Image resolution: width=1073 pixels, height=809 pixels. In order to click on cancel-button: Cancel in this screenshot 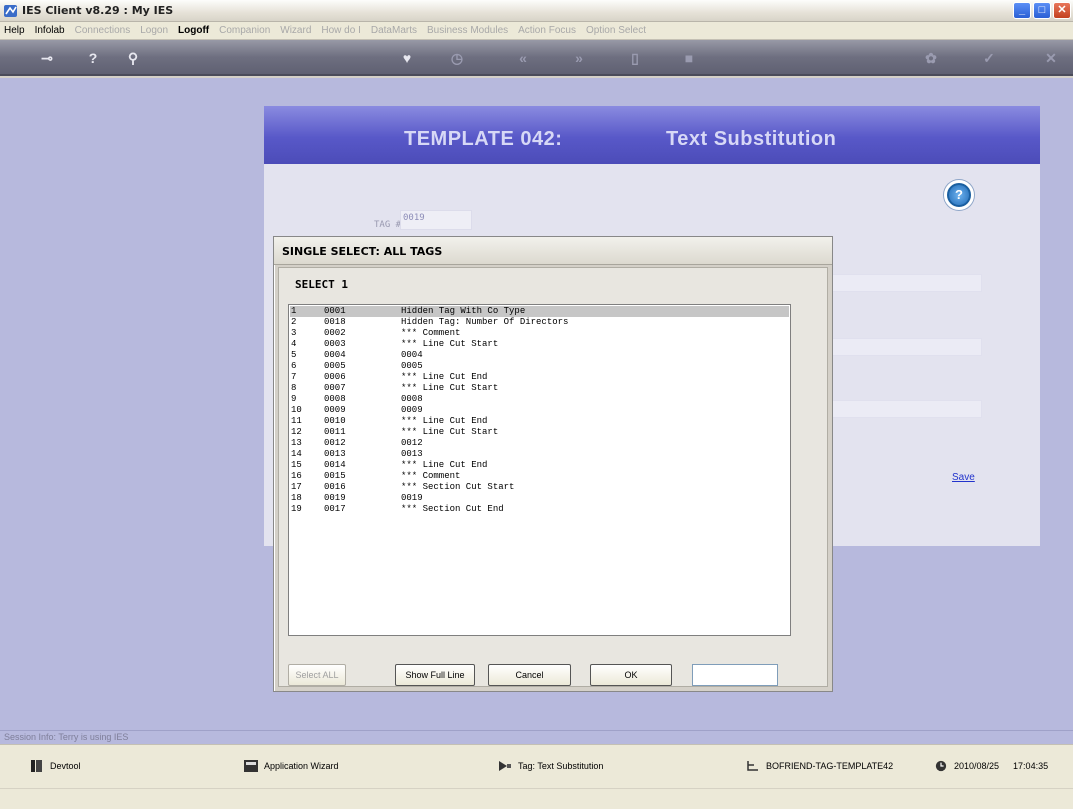, I will do `click(529, 675)`.